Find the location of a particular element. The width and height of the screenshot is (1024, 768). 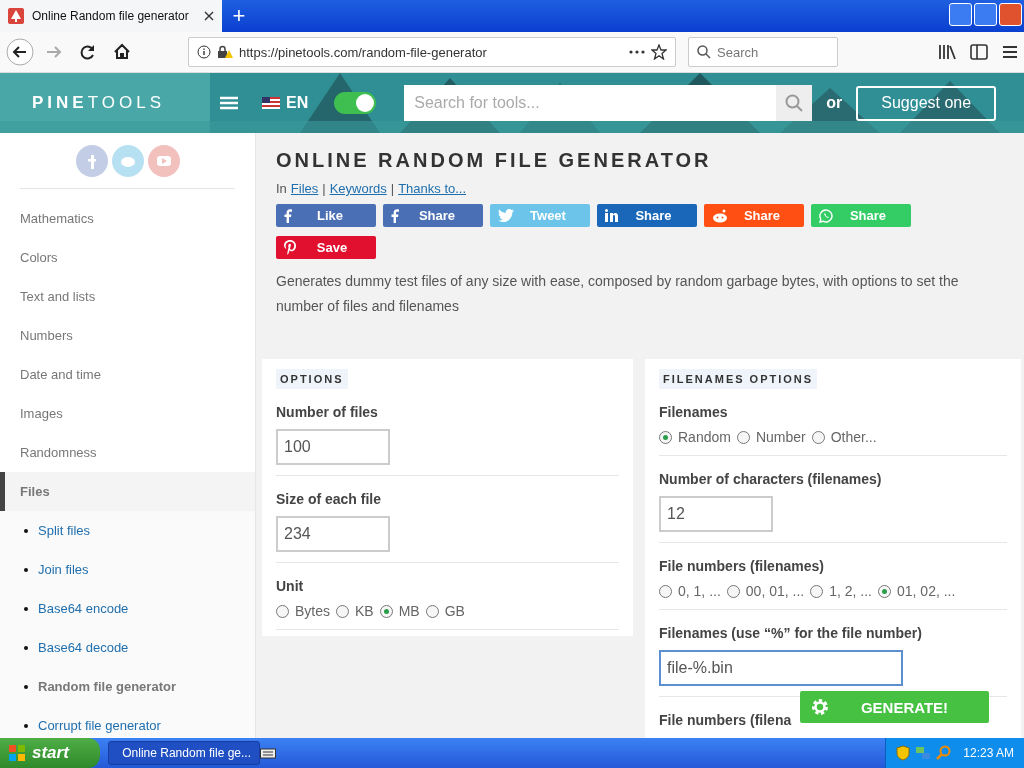

shield-icon is located at coordinates (903, 753).